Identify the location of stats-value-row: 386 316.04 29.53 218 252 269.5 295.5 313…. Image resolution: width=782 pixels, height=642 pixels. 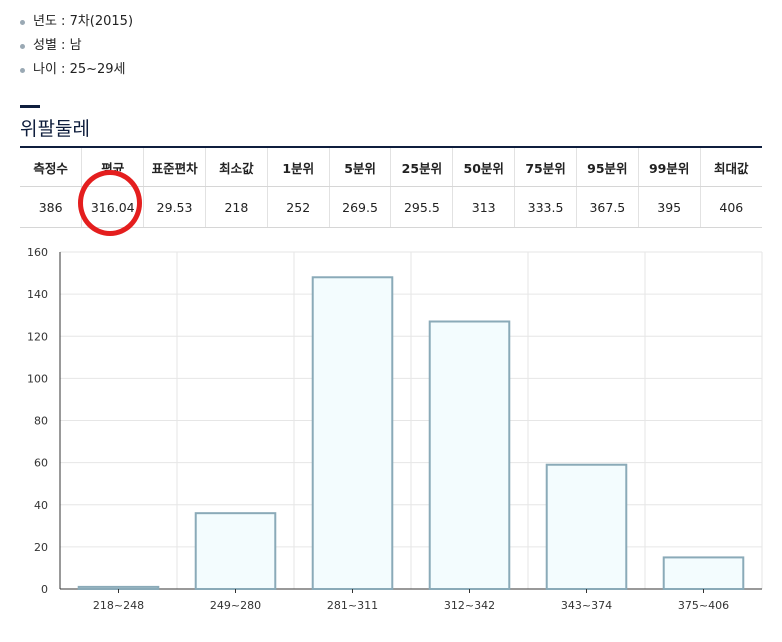
(391, 207).